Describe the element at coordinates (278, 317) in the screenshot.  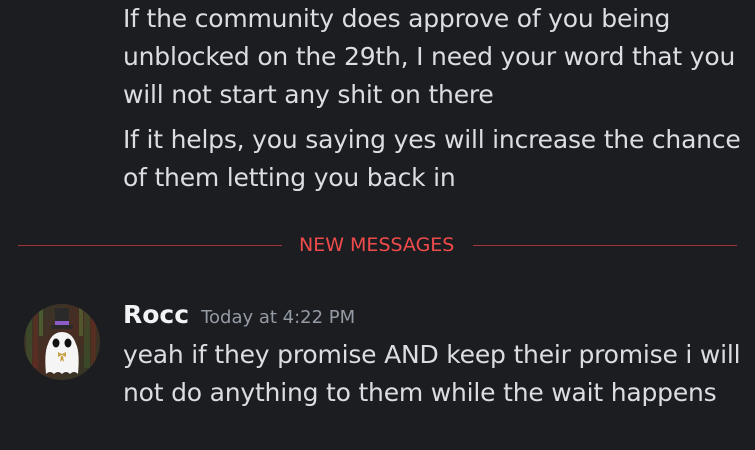
I see `message-timestamp: Today at 4:22 PM` at that location.